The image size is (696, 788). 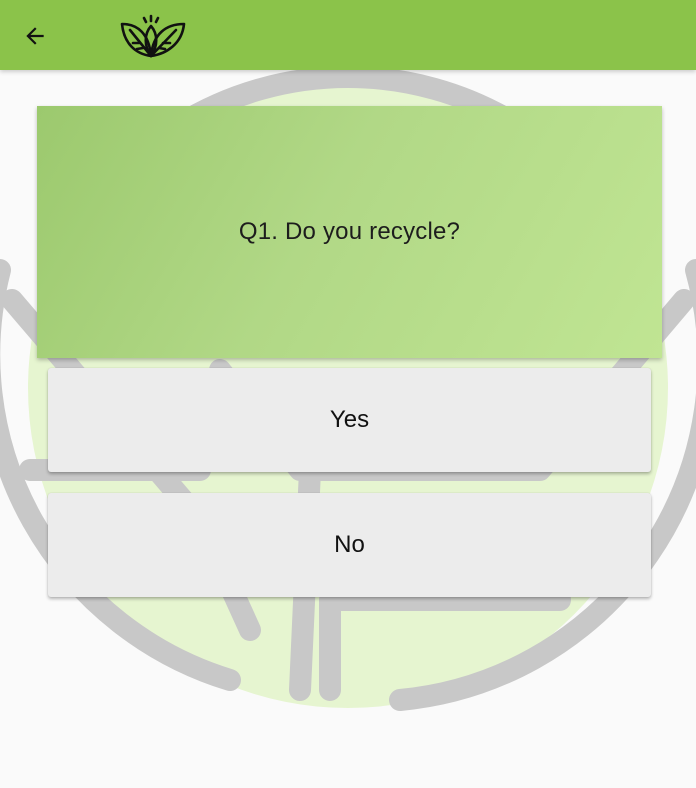 I want to click on yes-button: Yes, so click(x=349, y=420).